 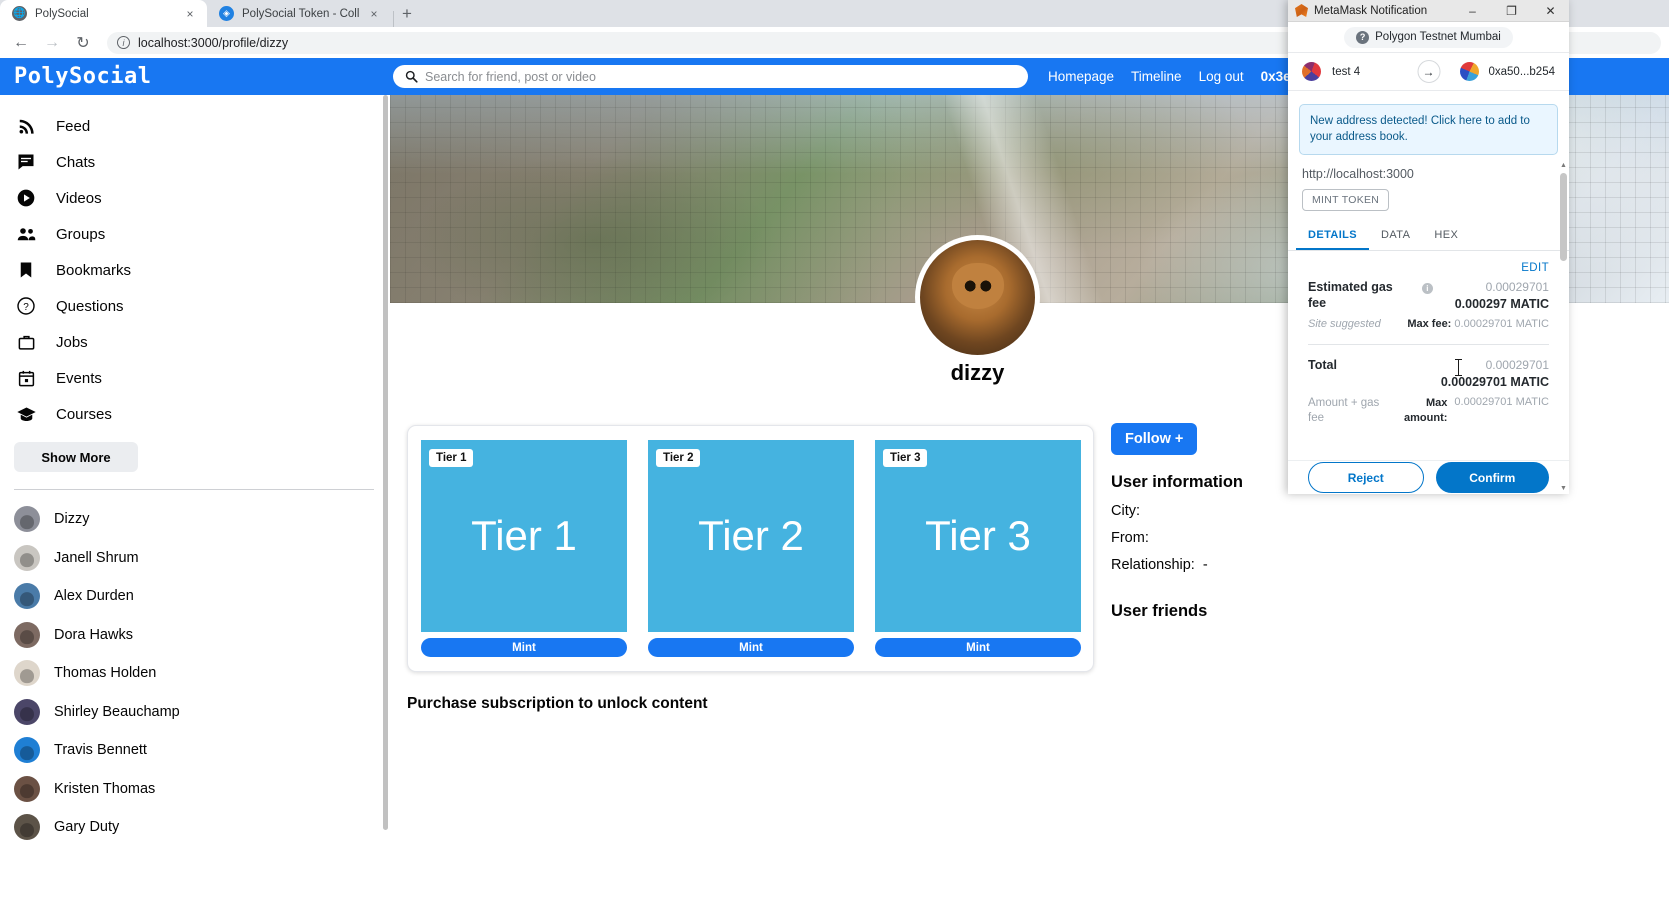 I want to click on user-friends-title: User friends, so click(x=1159, y=611).